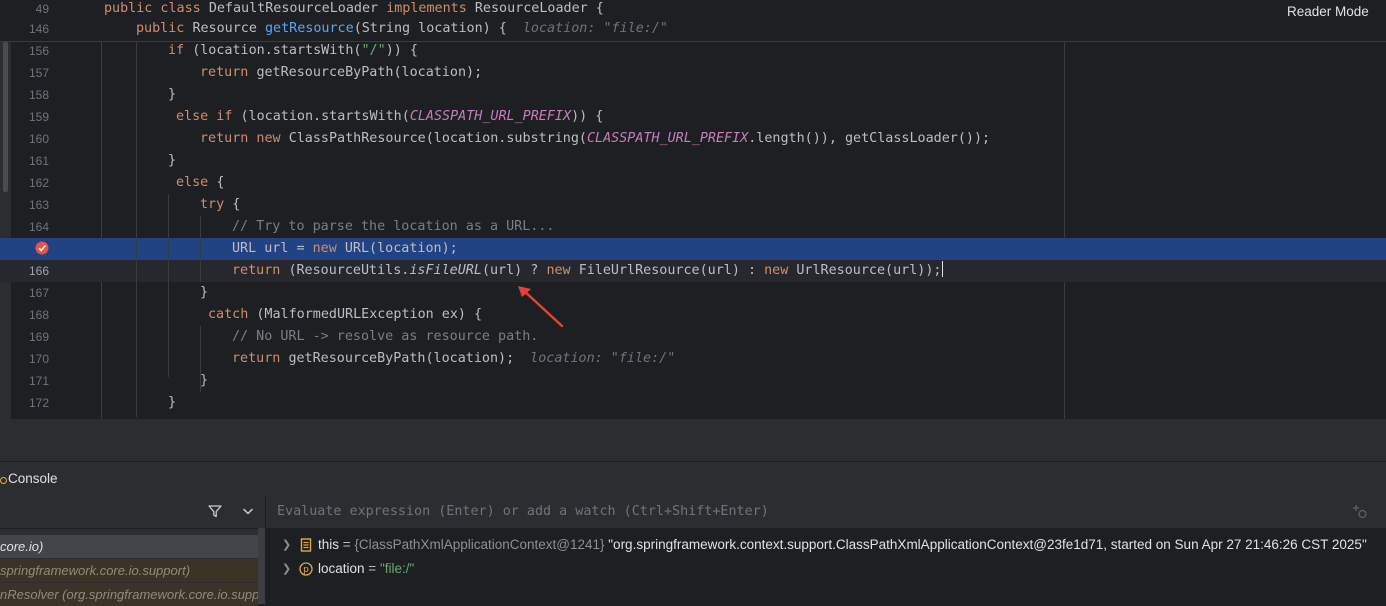 This screenshot has width=1386, height=606. Describe the element at coordinates (228, 28) in the screenshot. I see `code-token: Resource` at that location.